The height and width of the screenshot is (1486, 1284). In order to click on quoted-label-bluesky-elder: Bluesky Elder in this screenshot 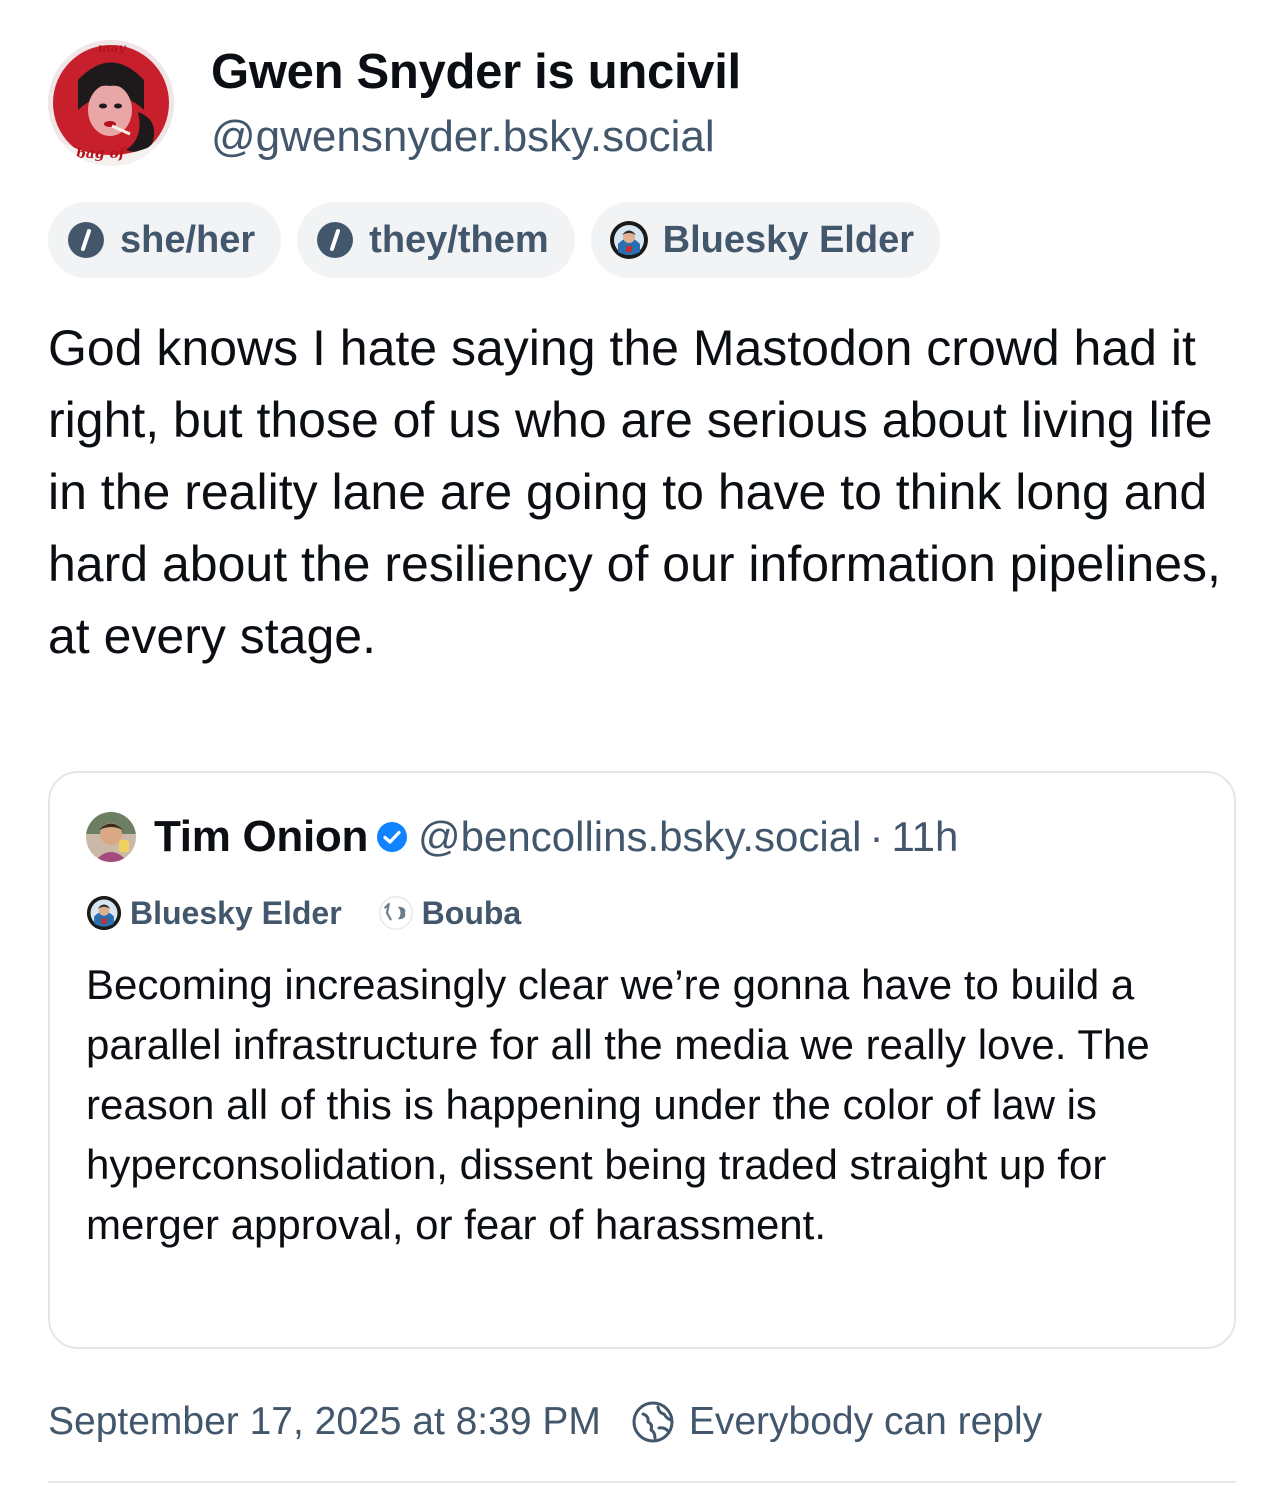, I will do `click(214, 913)`.